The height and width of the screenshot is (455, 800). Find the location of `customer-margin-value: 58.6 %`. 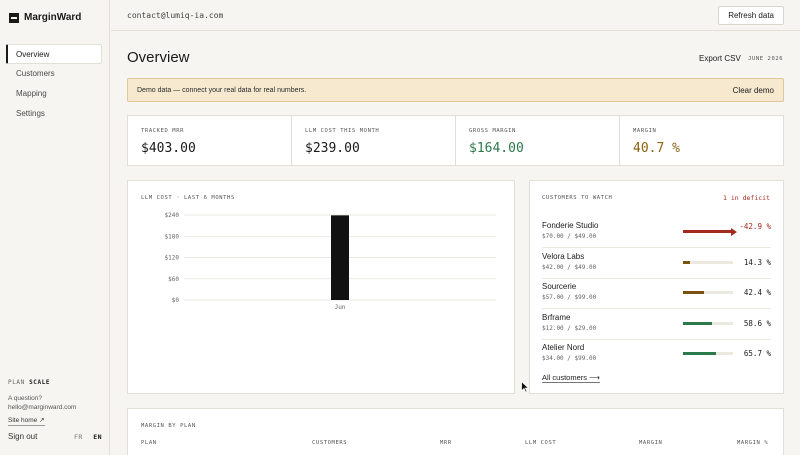

customer-margin-value: 58.6 % is located at coordinates (757, 323).